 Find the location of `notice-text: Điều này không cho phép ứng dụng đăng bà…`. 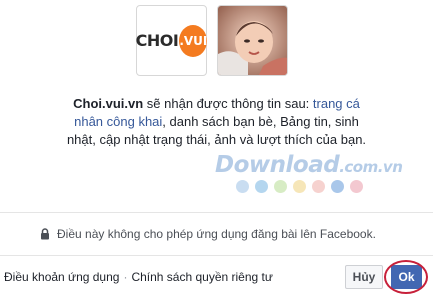

notice-text: Điều này không cho phép ứng dụng đăng bà… is located at coordinates (216, 234).